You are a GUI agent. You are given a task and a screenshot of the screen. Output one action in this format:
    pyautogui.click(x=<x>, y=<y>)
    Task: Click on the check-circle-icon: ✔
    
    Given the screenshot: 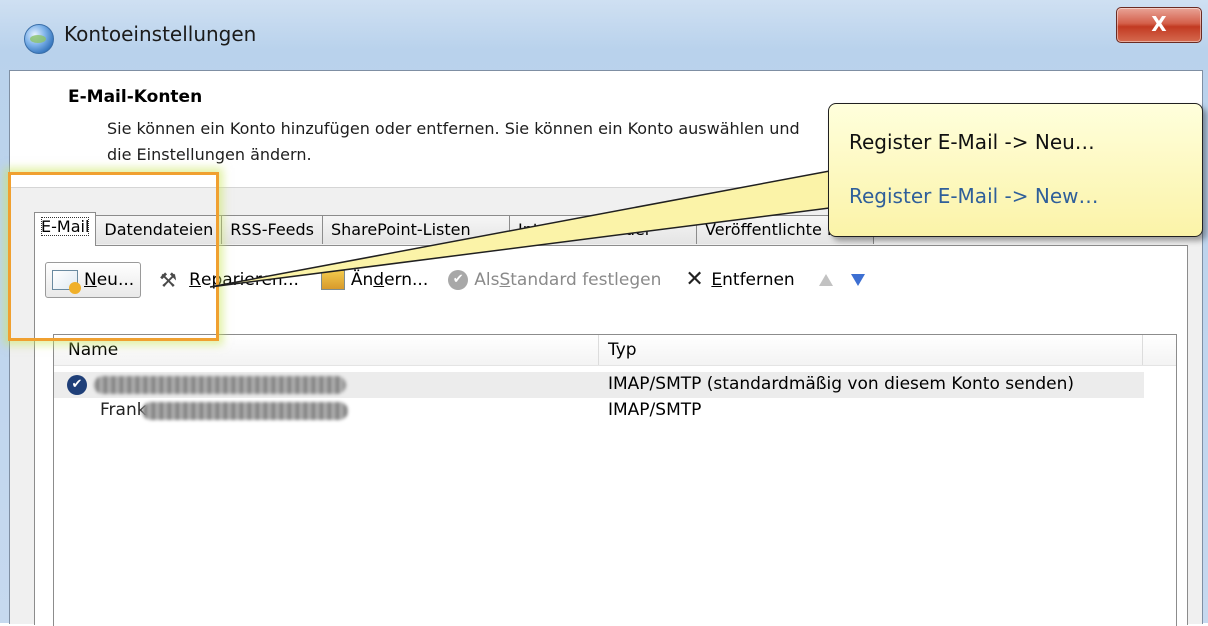 What is the action you would take?
    pyautogui.click(x=458, y=280)
    